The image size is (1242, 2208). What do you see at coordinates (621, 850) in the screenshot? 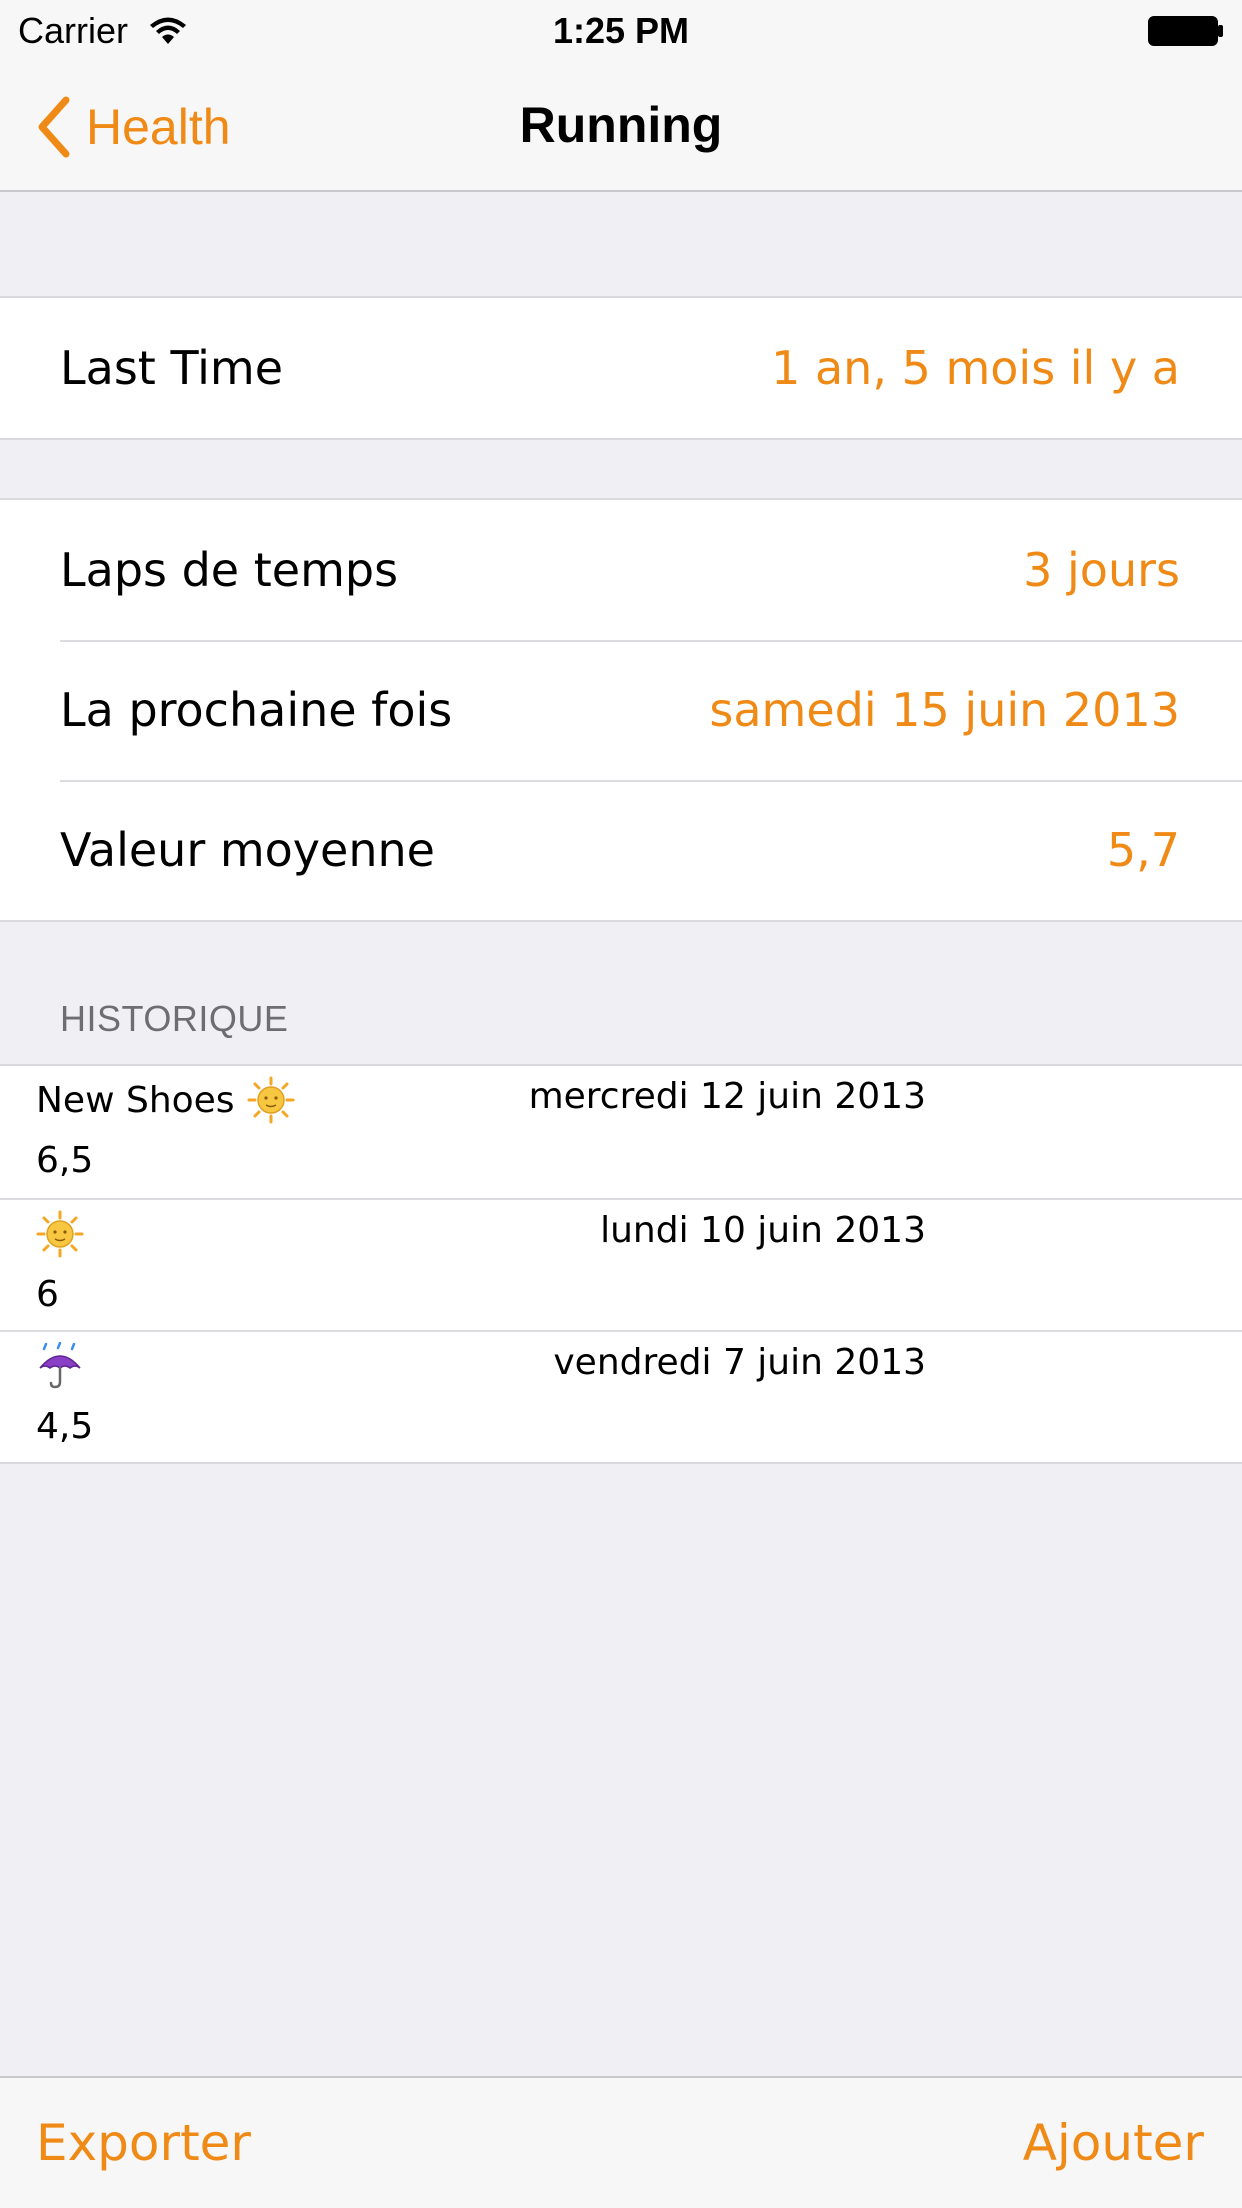
I see `average-value-row: Valeur moyenne 5,7` at bounding box center [621, 850].